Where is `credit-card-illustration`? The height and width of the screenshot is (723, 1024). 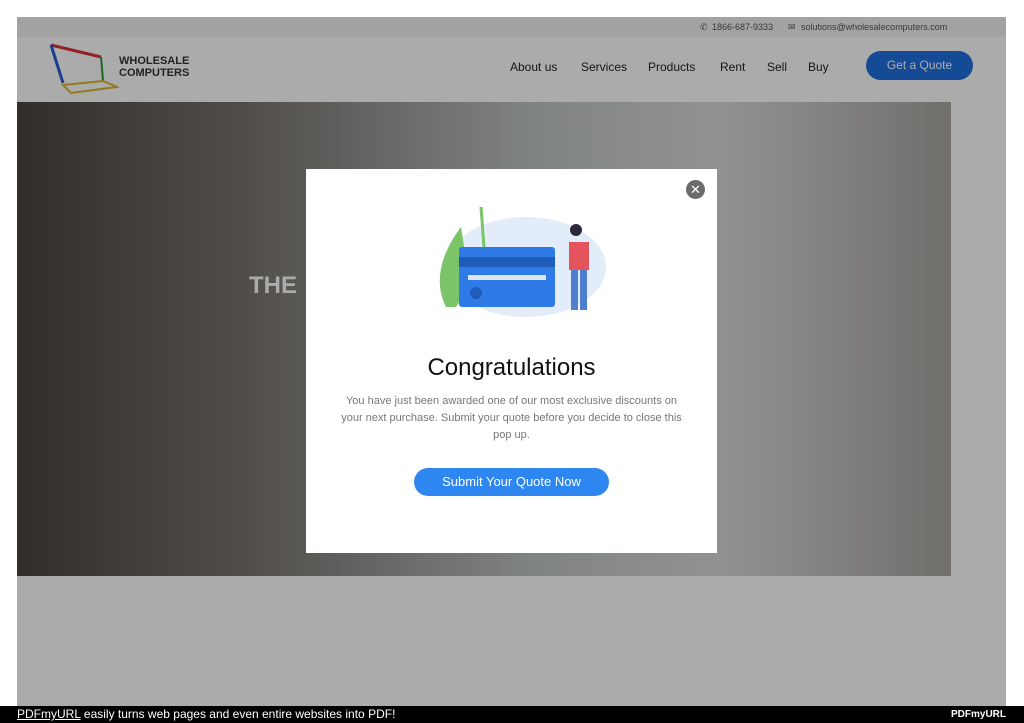
credit-card-illustration is located at coordinates (522, 261).